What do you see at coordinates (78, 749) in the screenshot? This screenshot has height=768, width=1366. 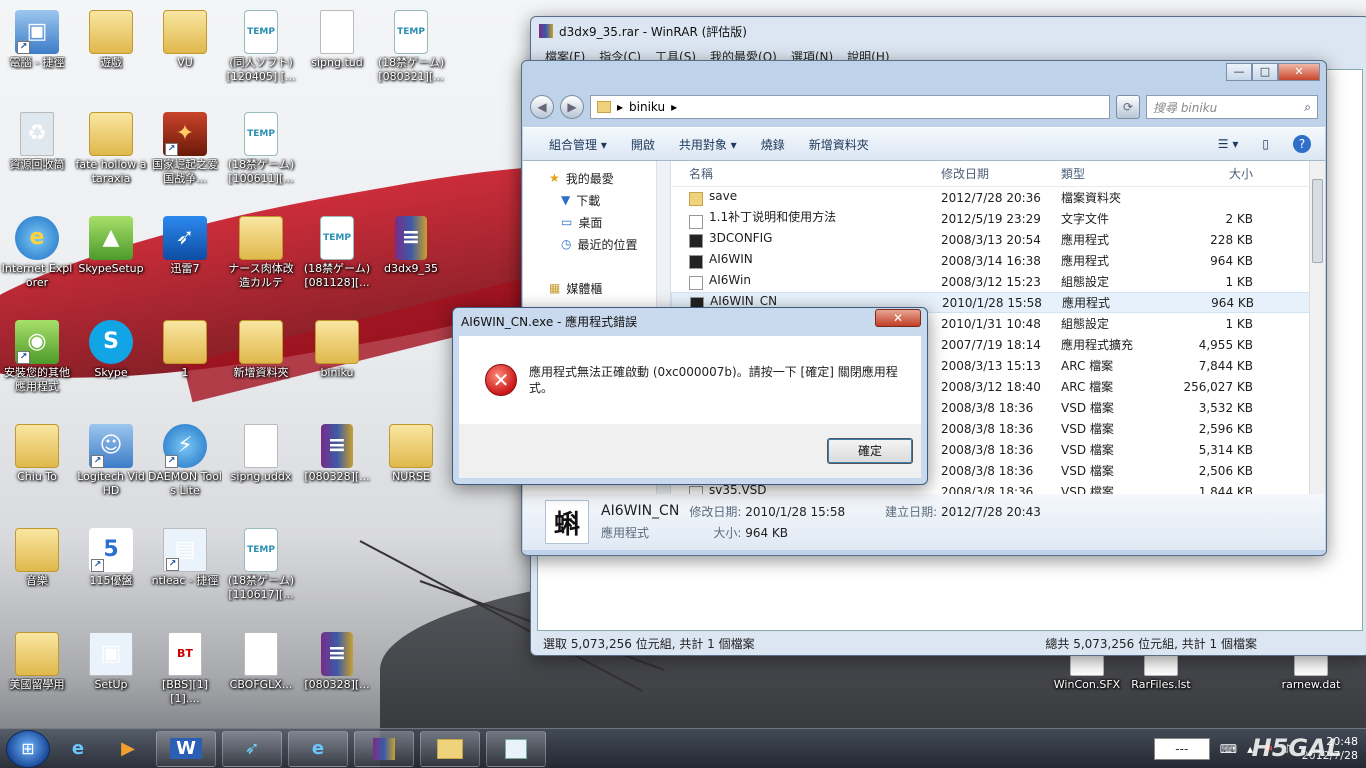 I see `taskbar-ie-pinned: e` at bounding box center [78, 749].